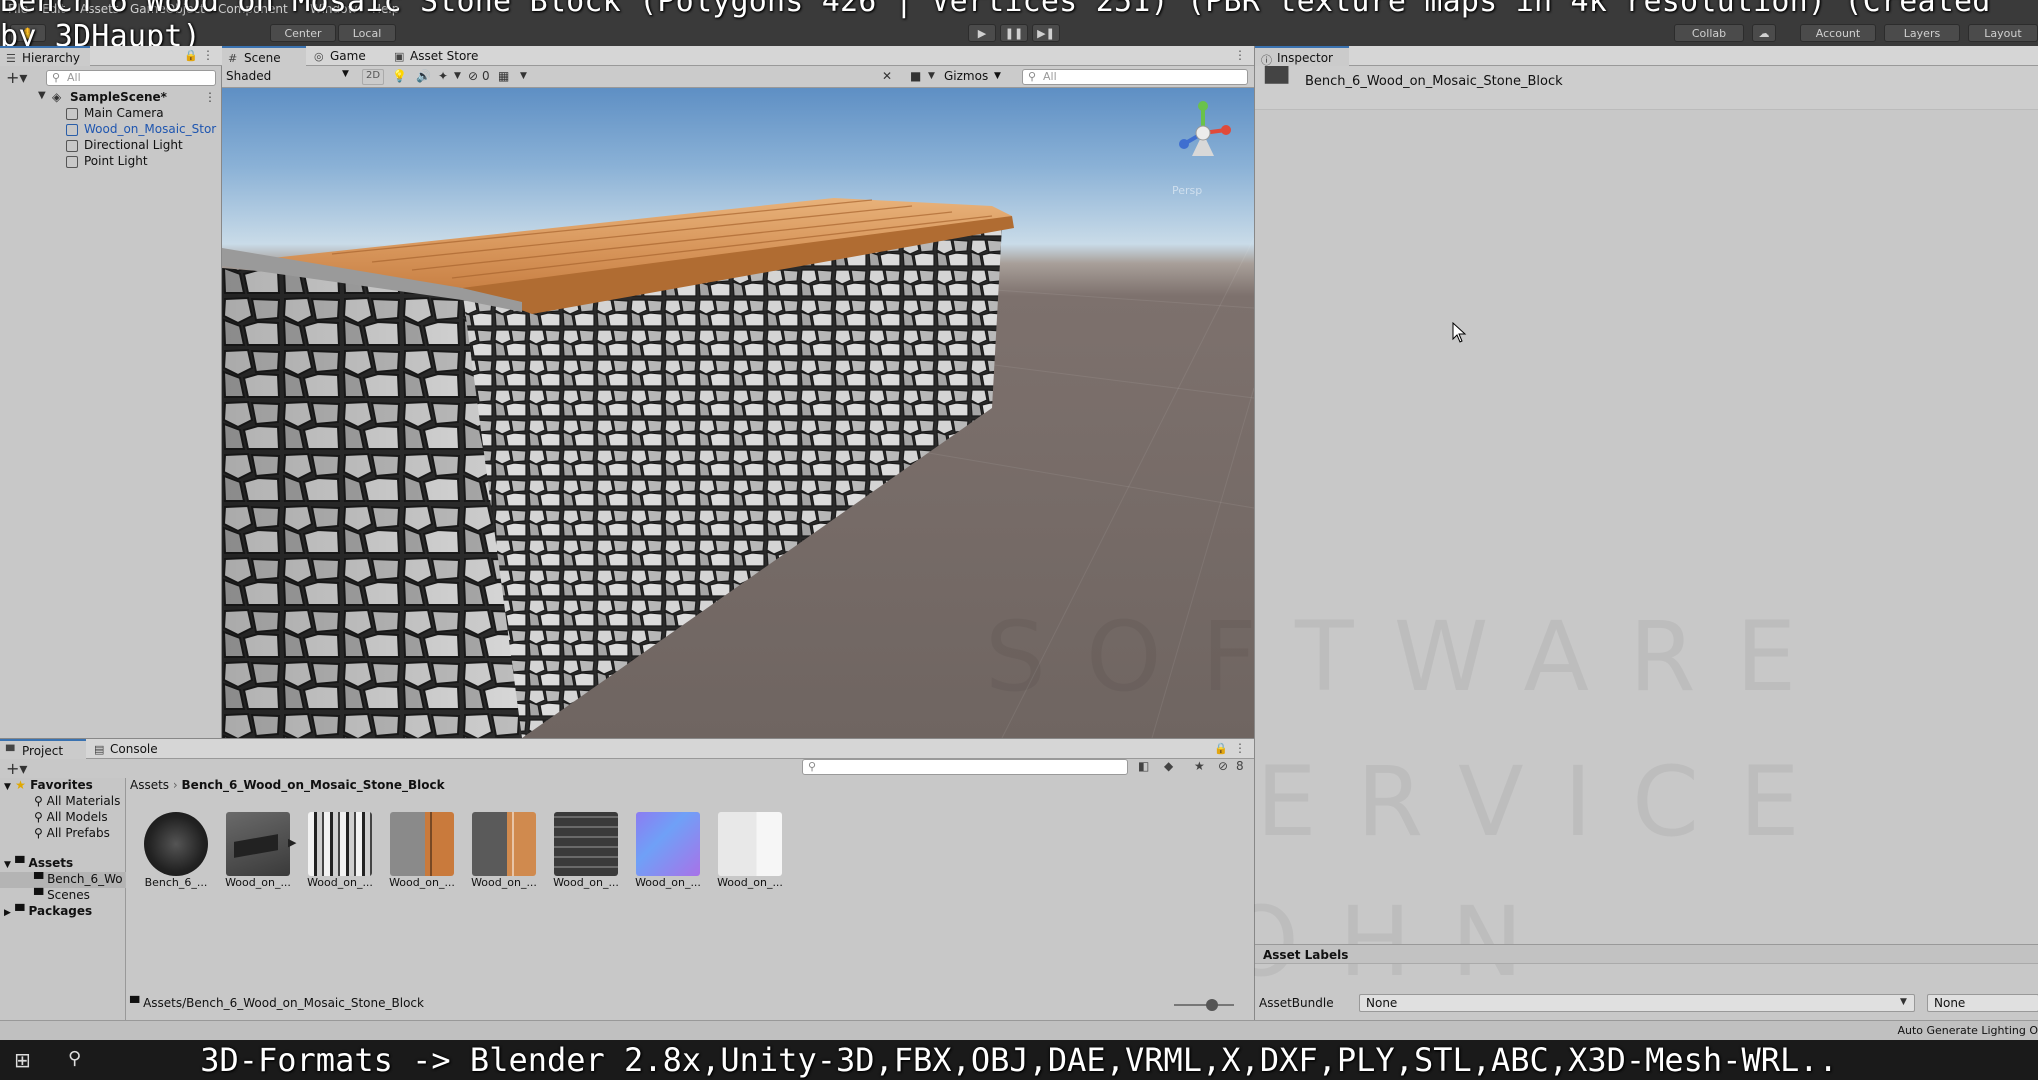 The height and width of the screenshot is (1080, 2038). Describe the element at coordinates (423, 76) in the screenshot. I see `audio-toggle-icon: 🔊` at that location.